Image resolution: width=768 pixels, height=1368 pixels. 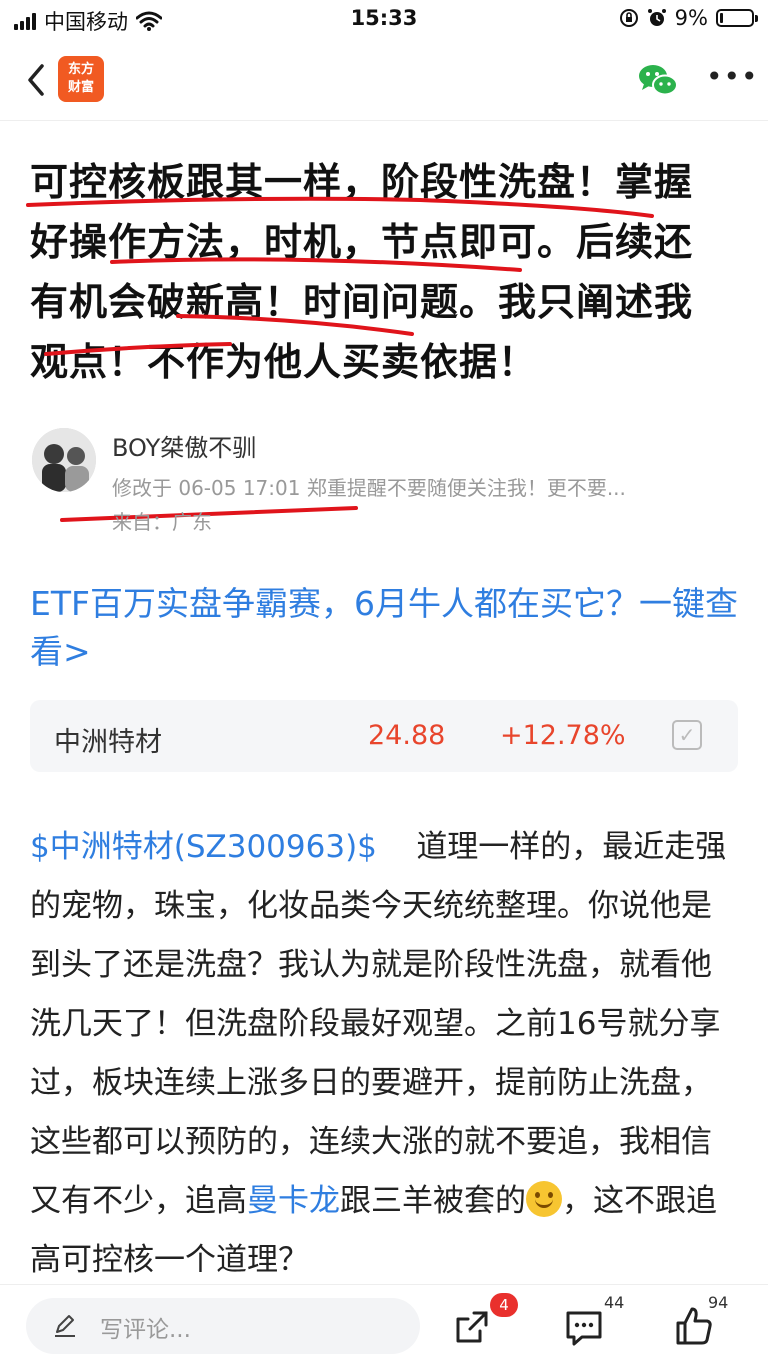 What do you see at coordinates (407, 735) in the screenshot?
I see `stock-price: 24.88` at bounding box center [407, 735].